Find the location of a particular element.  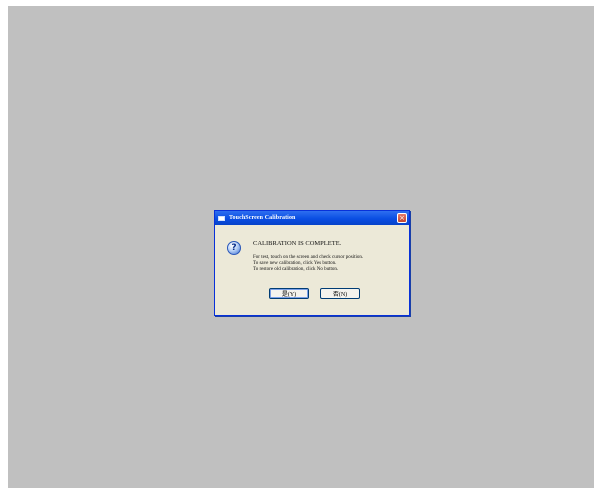

dialog-title: TouchScreen Calibration is located at coordinates (262, 218).